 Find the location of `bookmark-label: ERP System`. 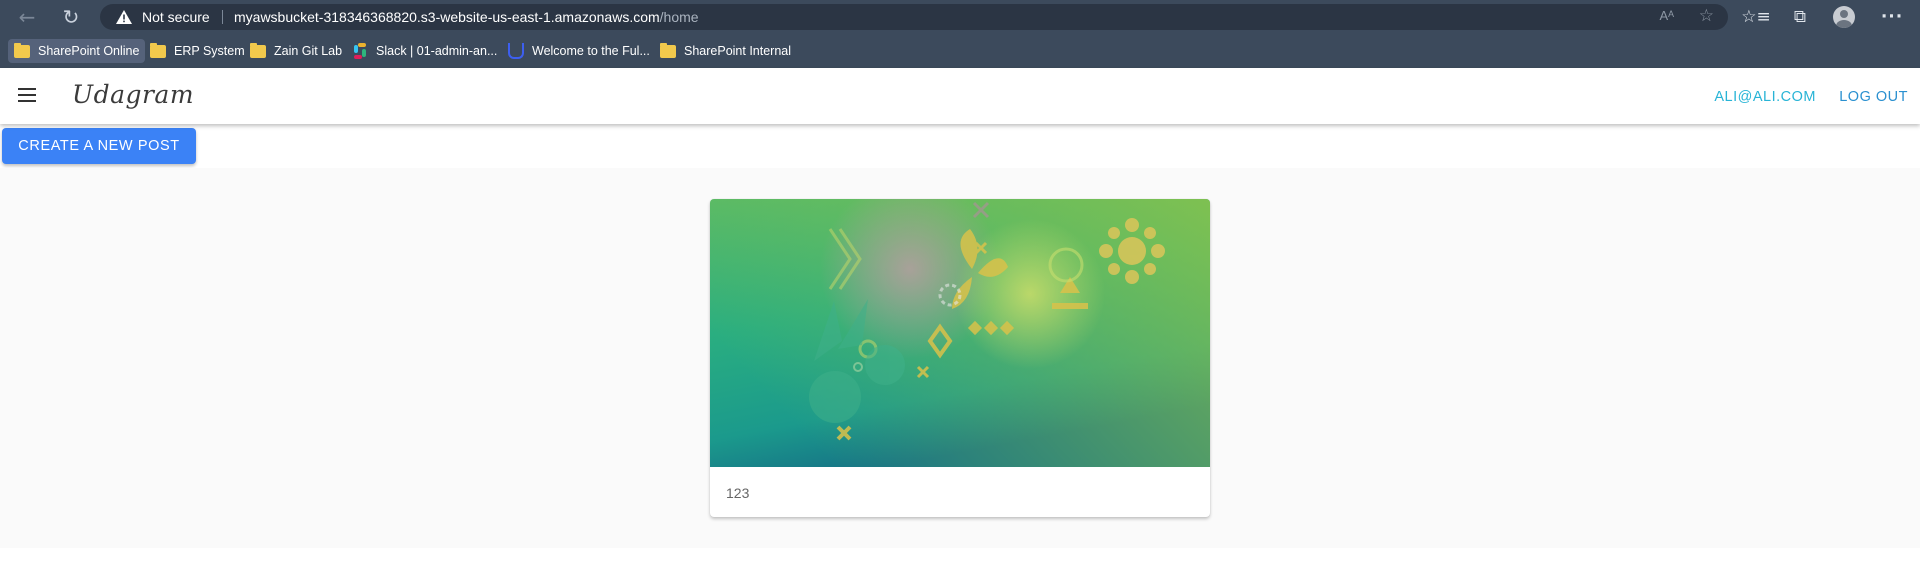

bookmark-label: ERP System is located at coordinates (209, 51).